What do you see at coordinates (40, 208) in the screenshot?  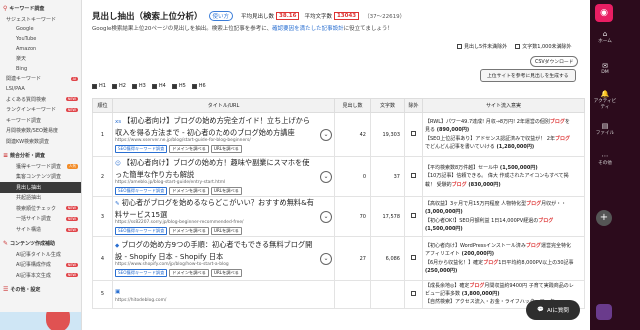 I see `sidebar-item-competitor-4: 検索順位チェック NEW` at bounding box center [40, 208].